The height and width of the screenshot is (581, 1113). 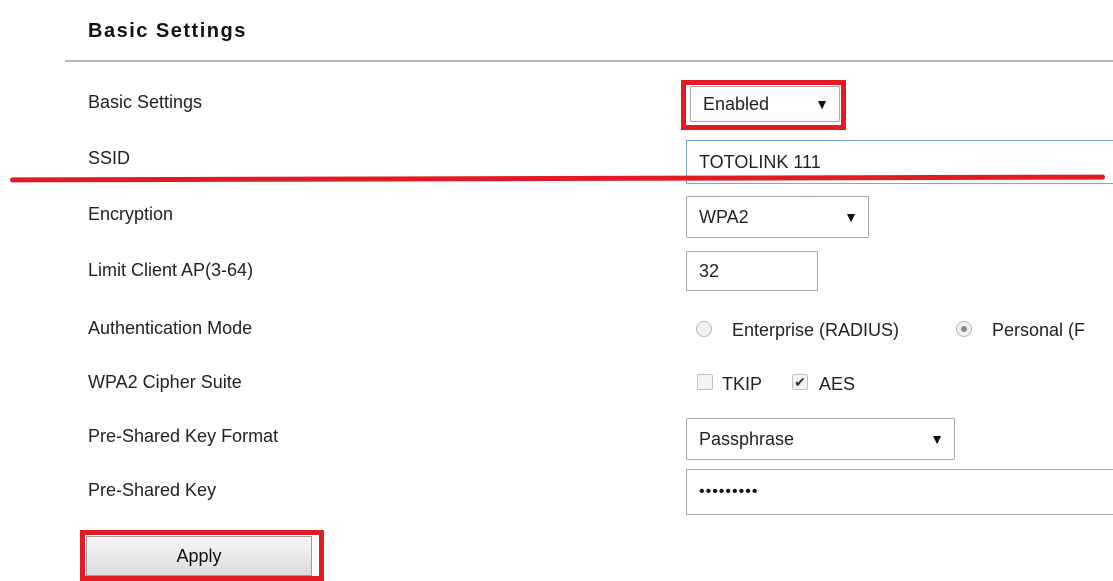 I want to click on ssid-label: SSID, so click(x=109, y=158).